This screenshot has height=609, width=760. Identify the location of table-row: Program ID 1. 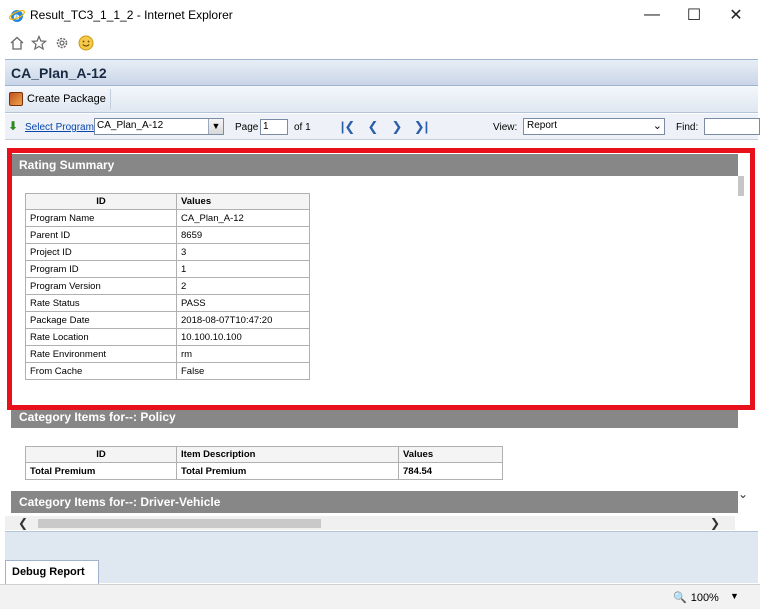
(167, 269).